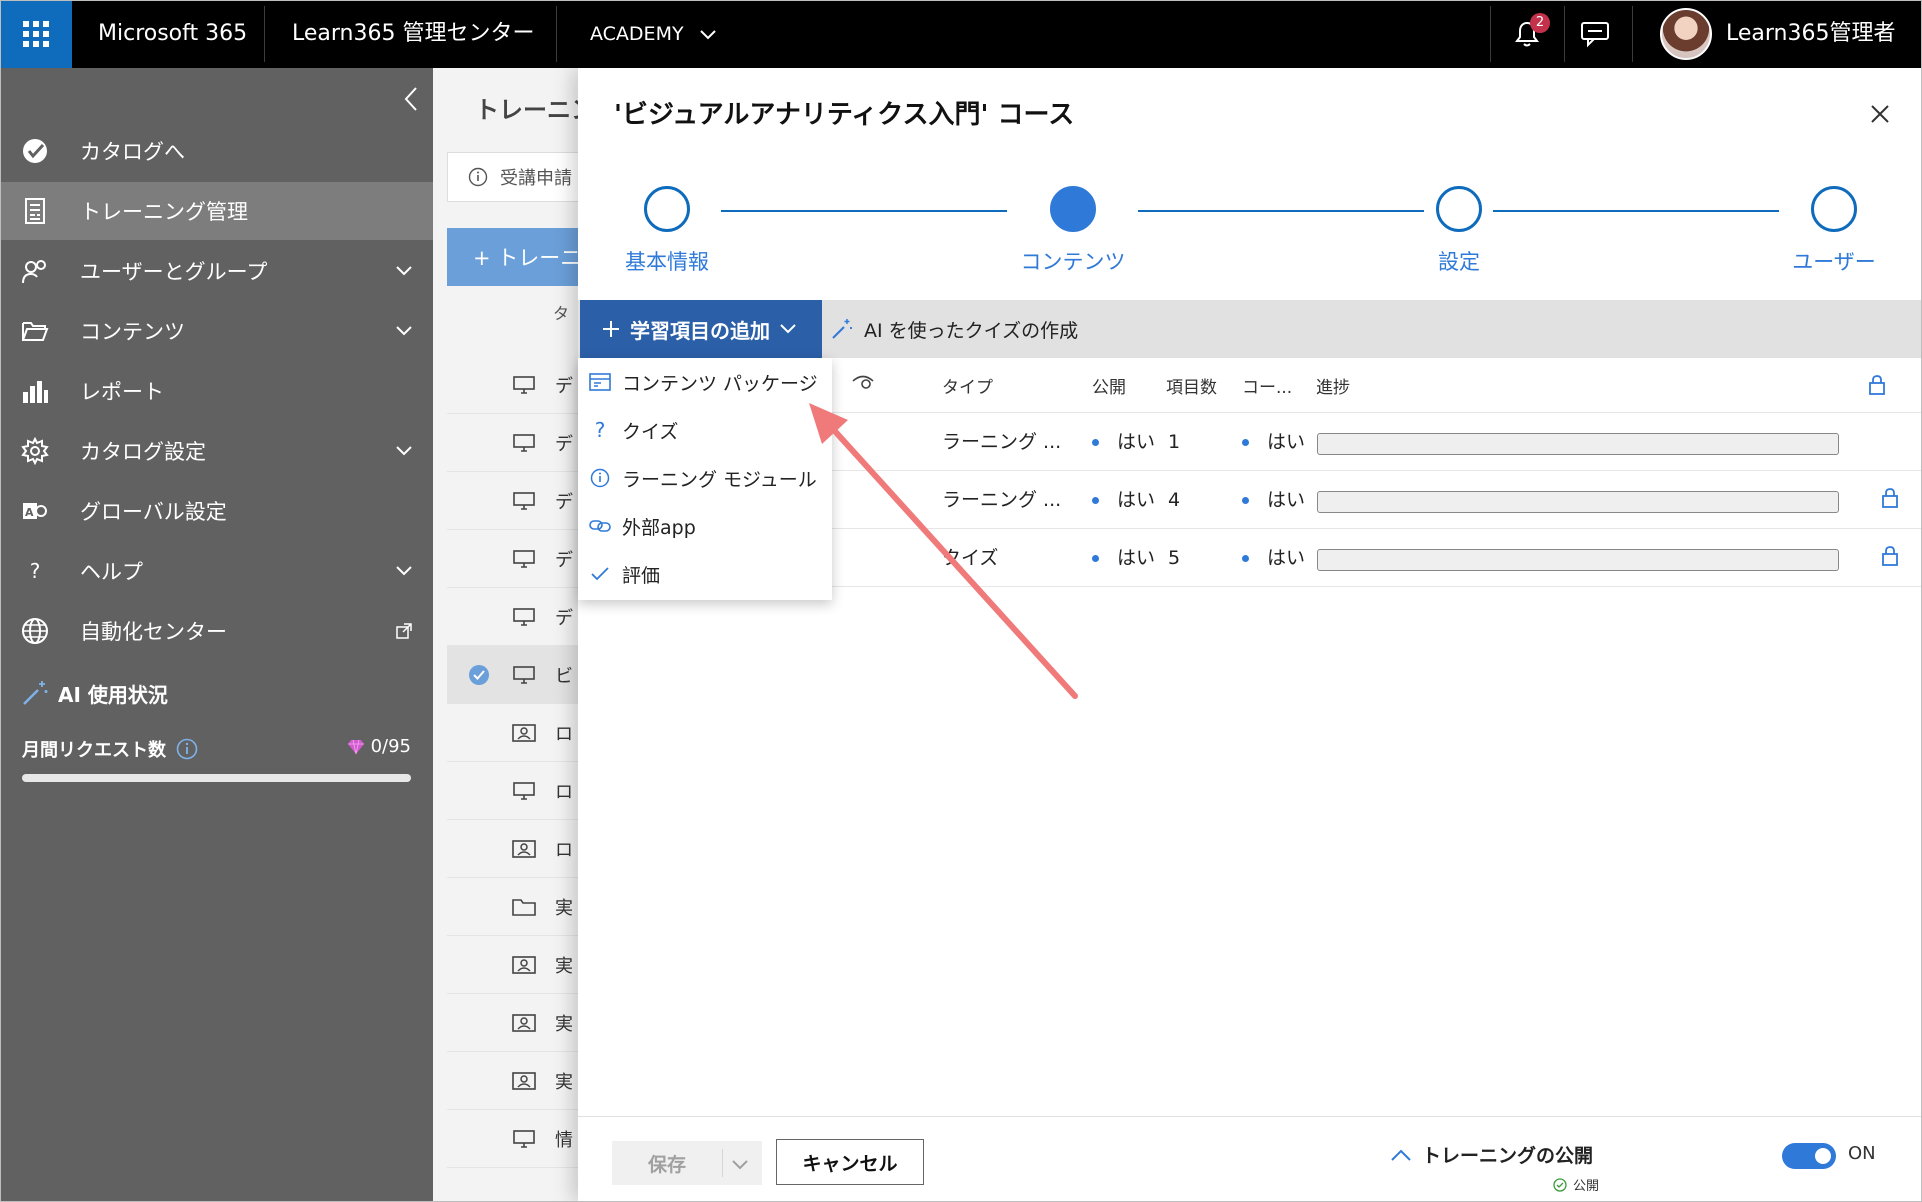 The height and width of the screenshot is (1202, 1922). What do you see at coordinates (379, 746) in the screenshot?
I see `requests-count: 0/95` at bounding box center [379, 746].